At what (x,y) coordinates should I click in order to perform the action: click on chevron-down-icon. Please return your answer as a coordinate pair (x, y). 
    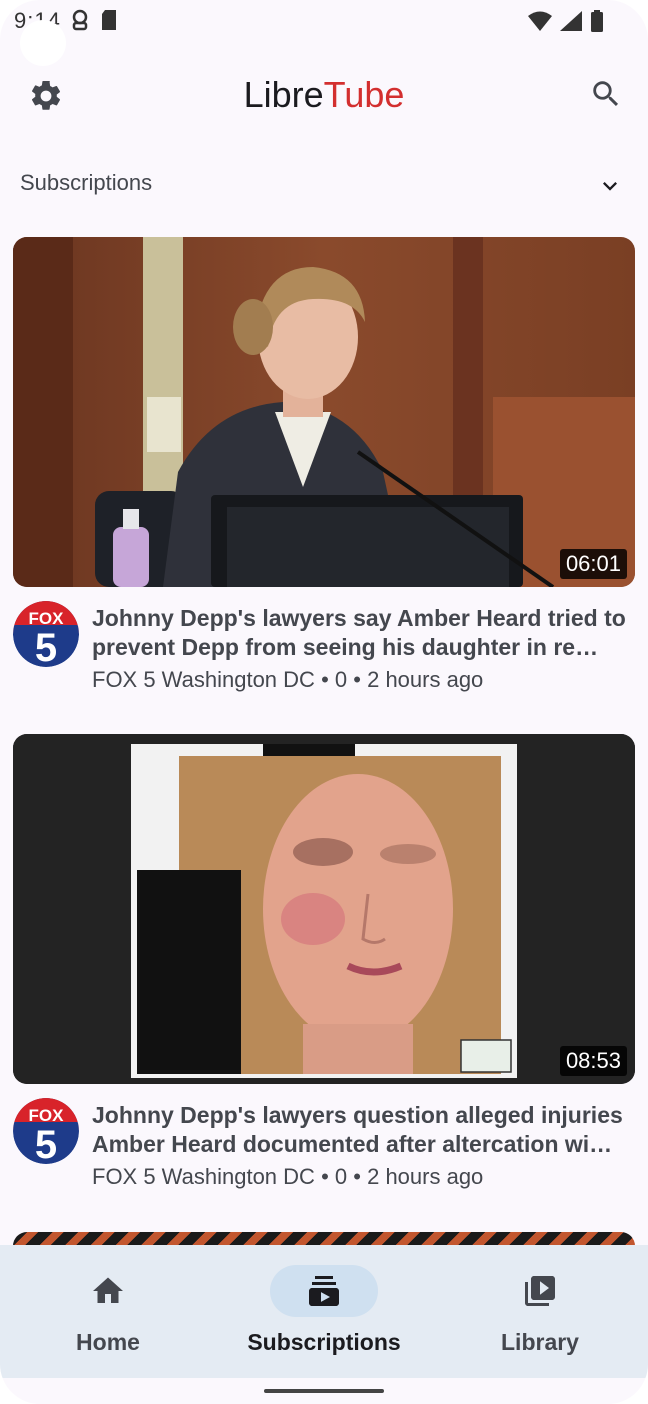
    Looking at the image, I should click on (610, 186).